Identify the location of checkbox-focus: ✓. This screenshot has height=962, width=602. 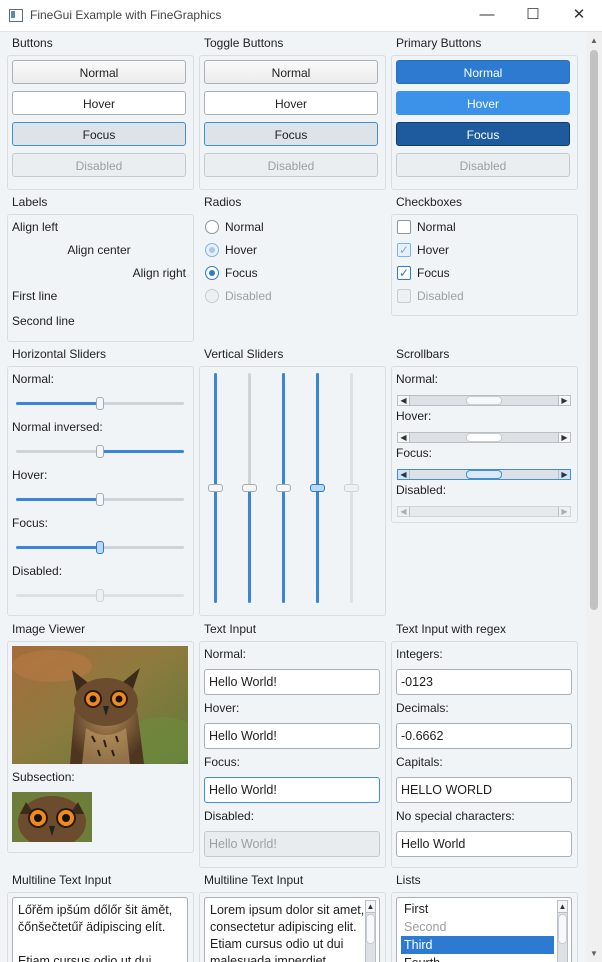
(404, 273).